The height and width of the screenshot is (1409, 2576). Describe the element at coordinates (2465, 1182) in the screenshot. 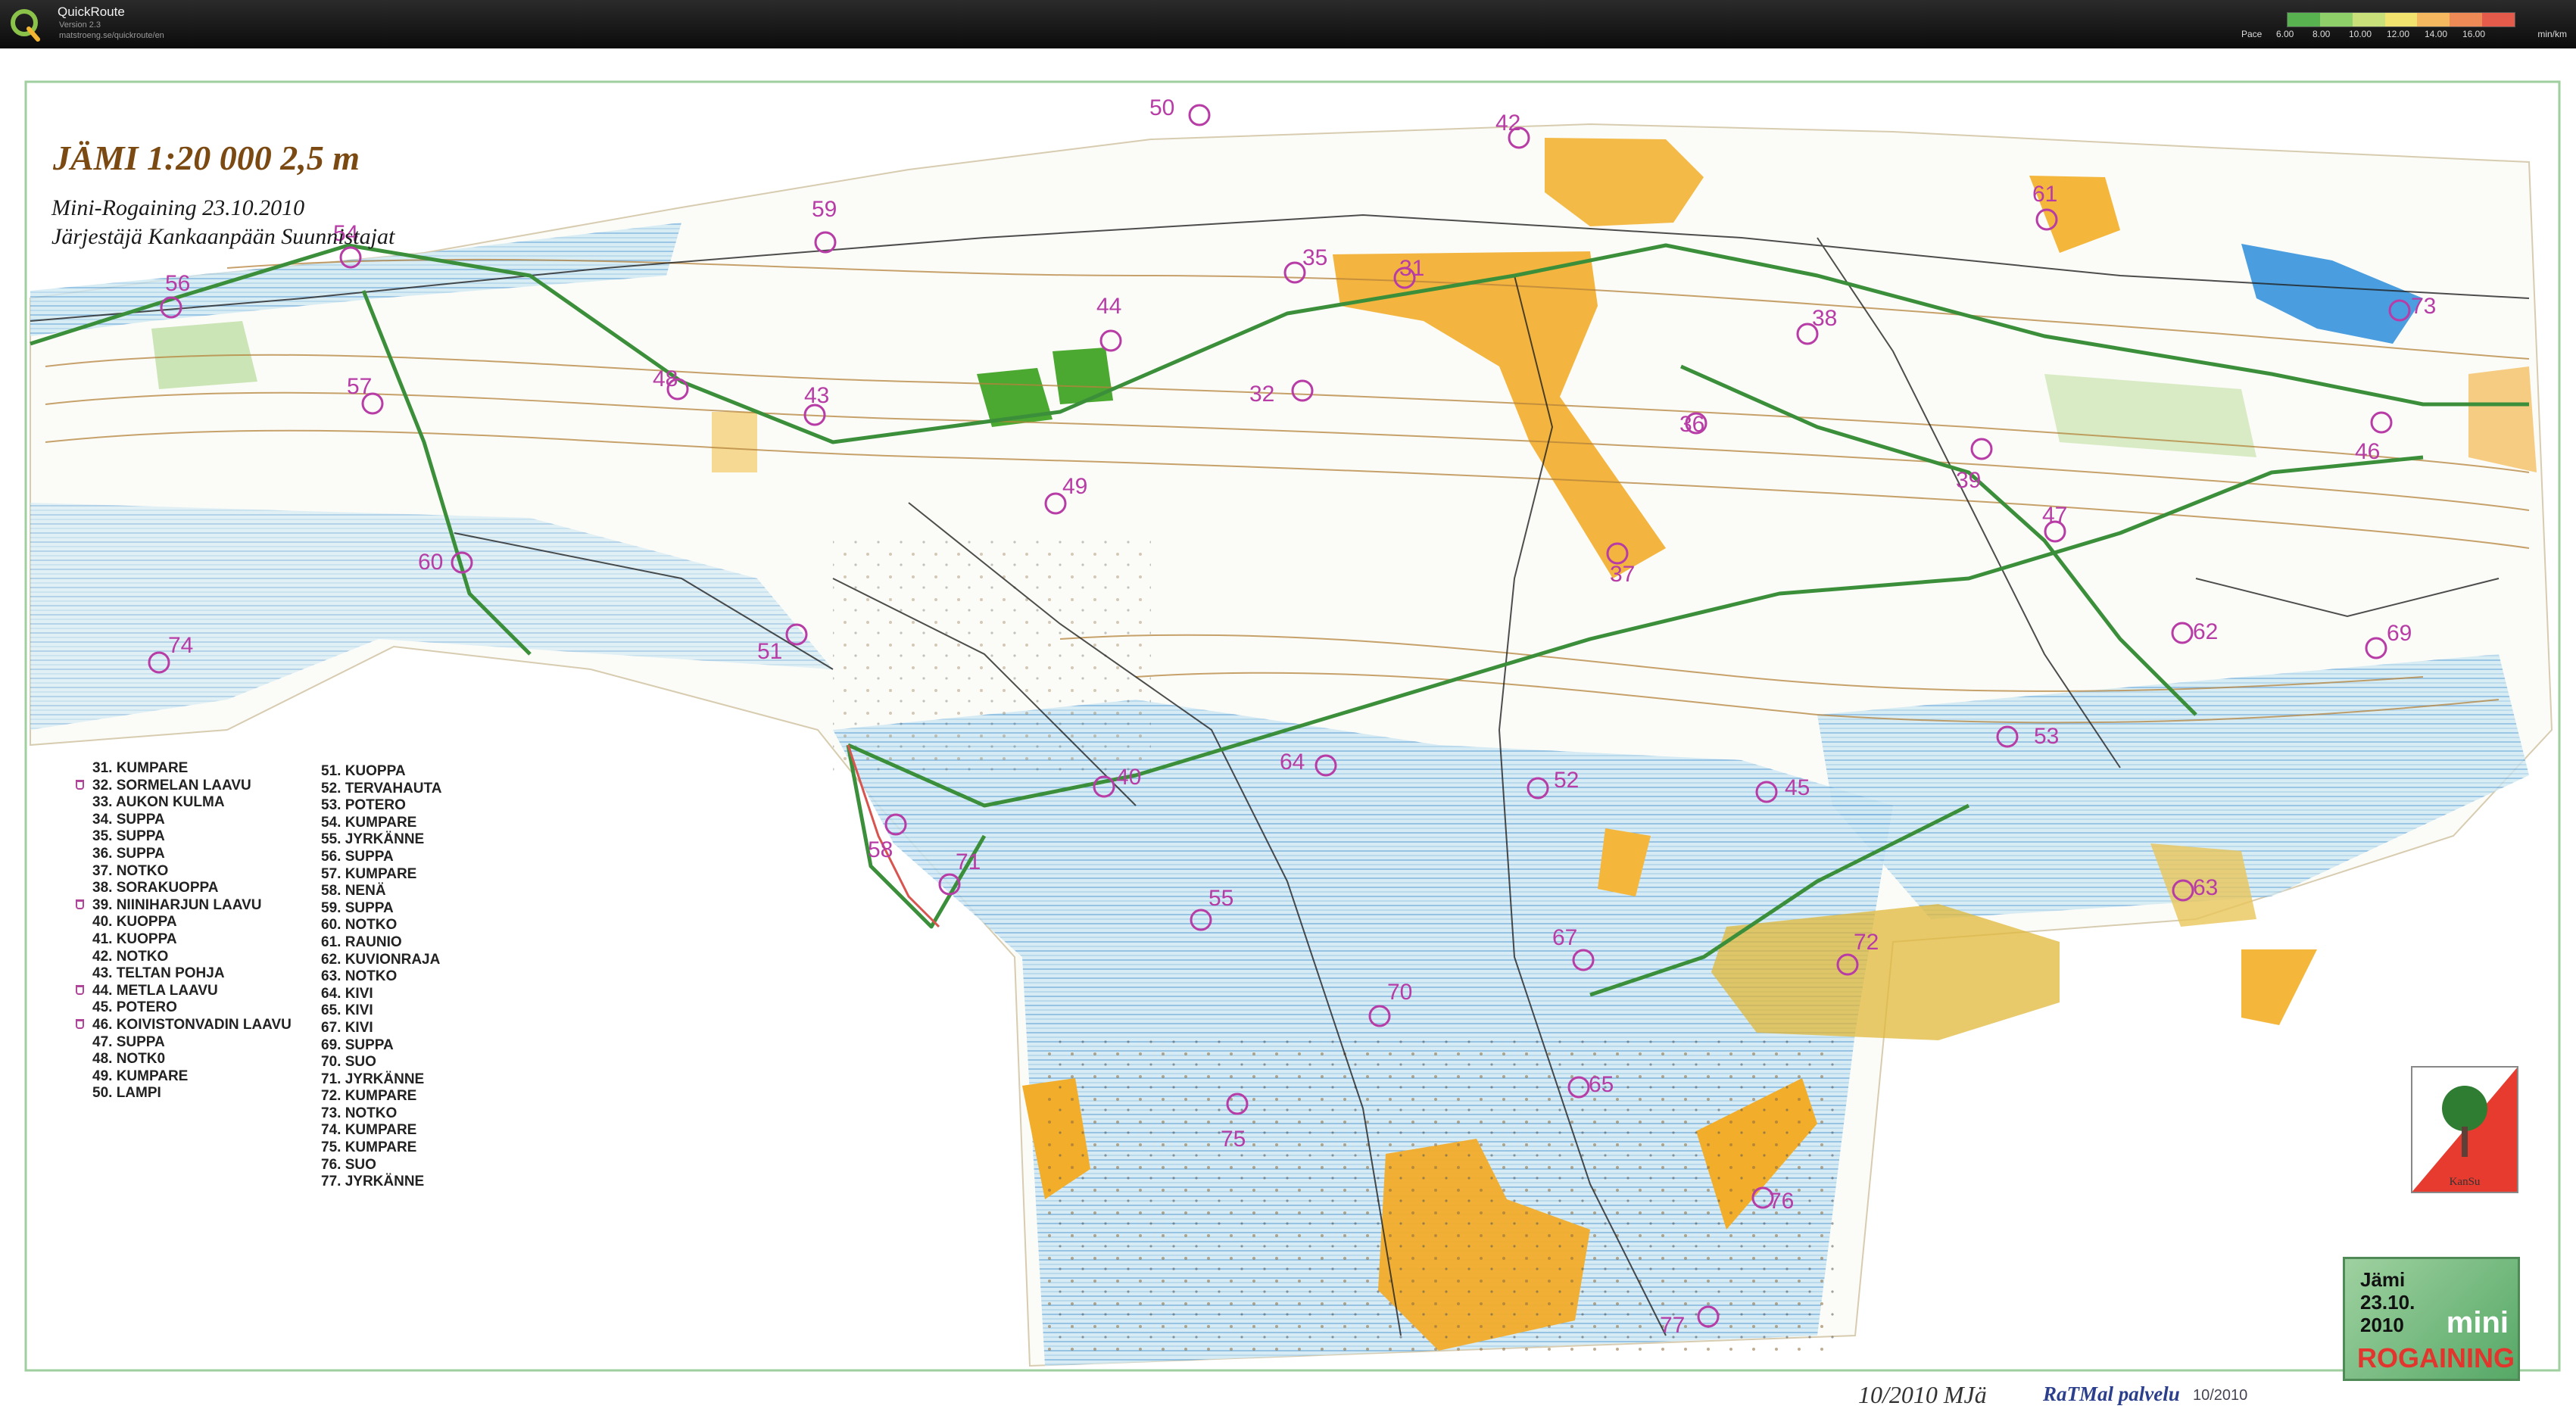

I see `club-name: KanSu` at that location.